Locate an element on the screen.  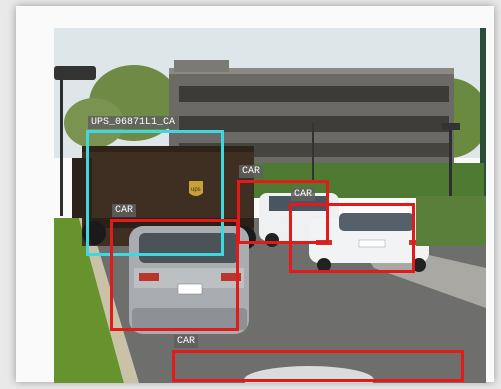
detection-box-car-bottom is located at coordinates (318, 366).